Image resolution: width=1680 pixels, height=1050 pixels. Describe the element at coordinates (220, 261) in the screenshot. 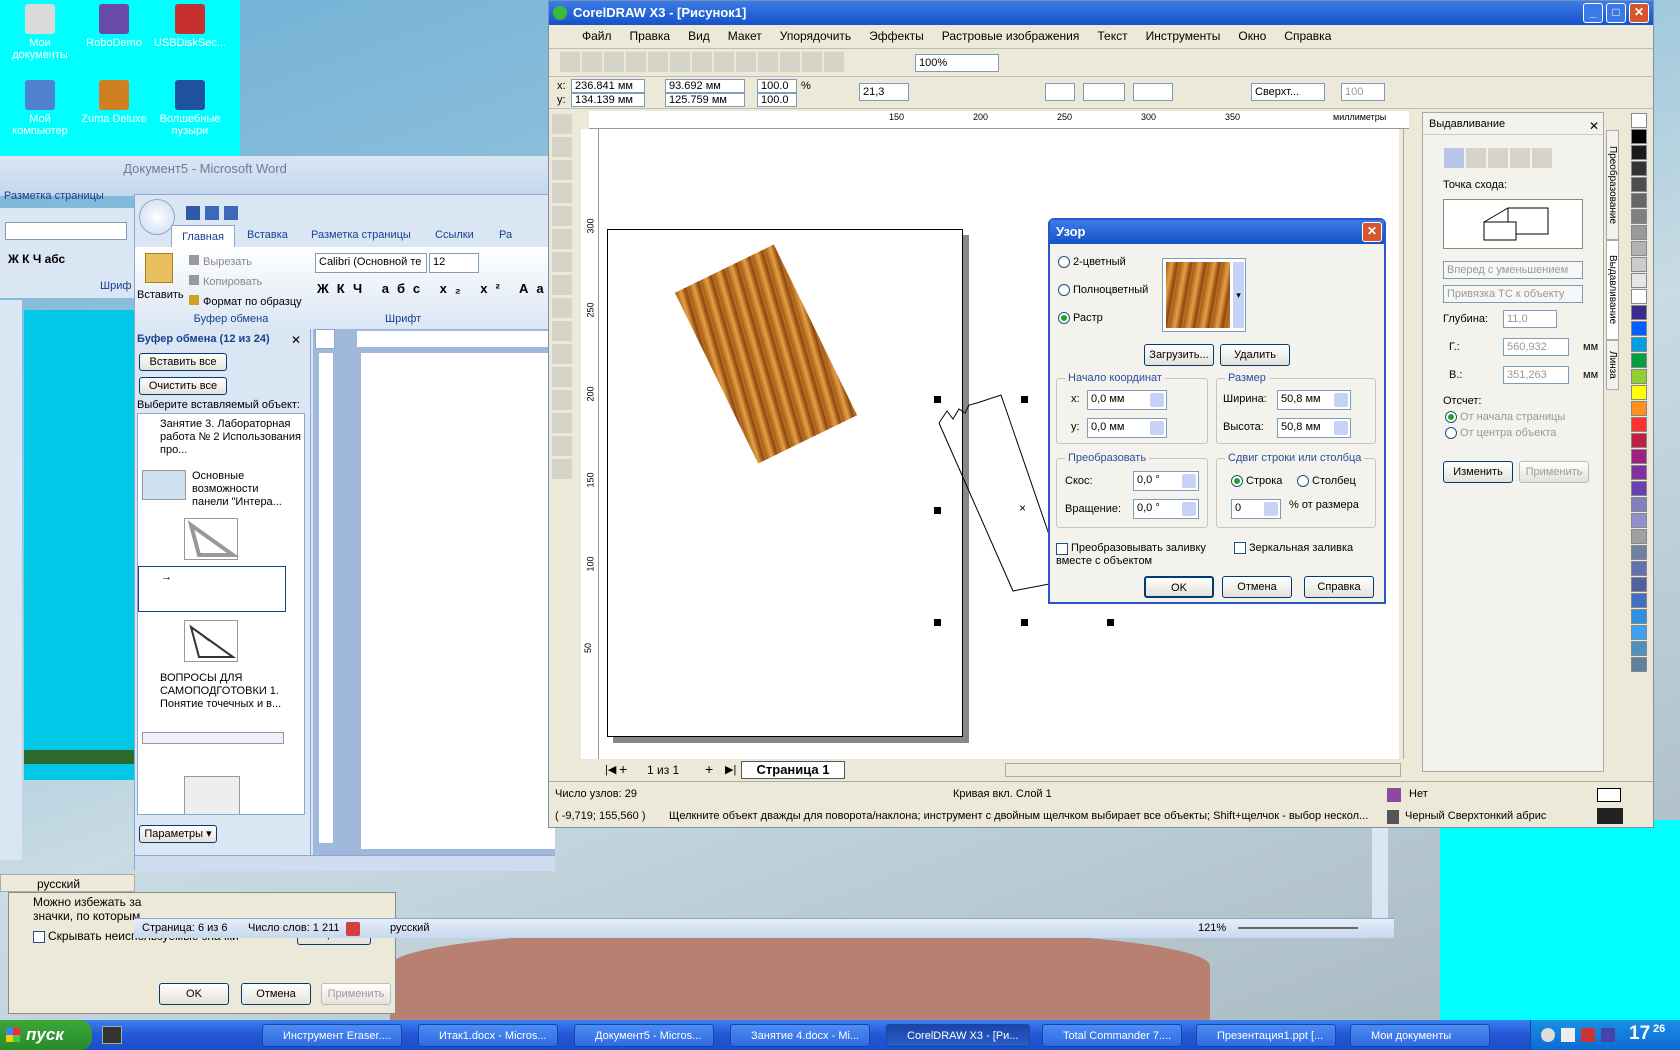

I see `cut-button: Вырезать` at that location.